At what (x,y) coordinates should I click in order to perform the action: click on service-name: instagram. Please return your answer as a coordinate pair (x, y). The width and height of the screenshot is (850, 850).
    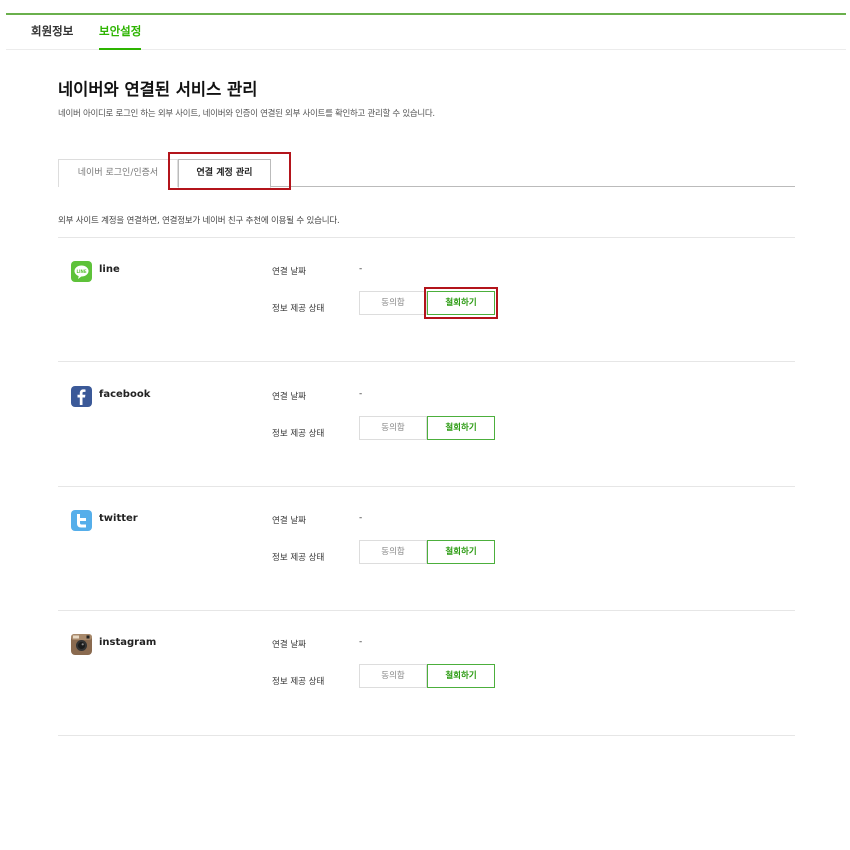
    Looking at the image, I should click on (128, 642).